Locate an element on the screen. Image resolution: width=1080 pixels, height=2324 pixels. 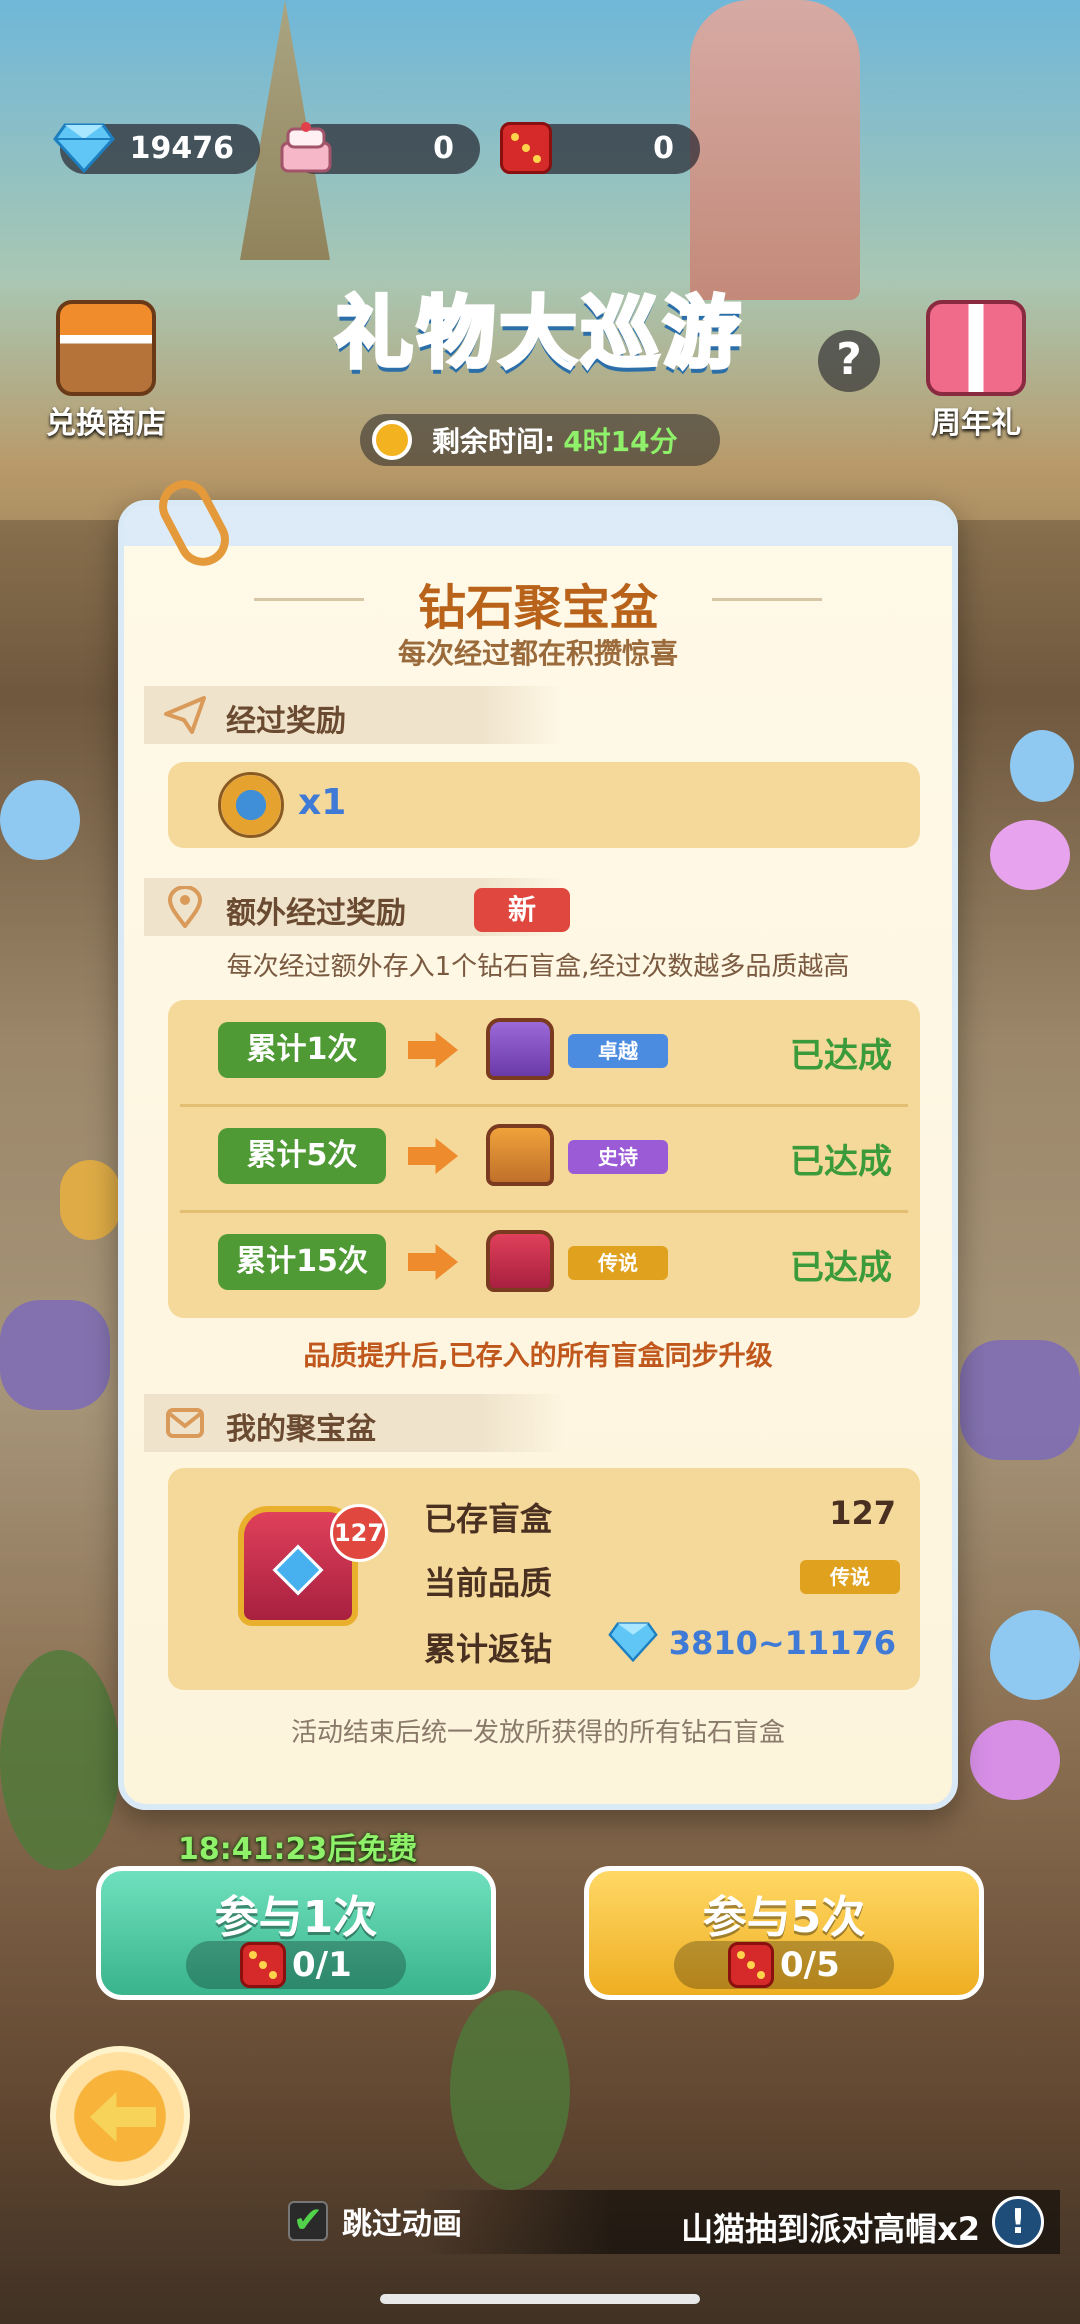
cost-count: 0/1 is located at coordinates (322, 1965).